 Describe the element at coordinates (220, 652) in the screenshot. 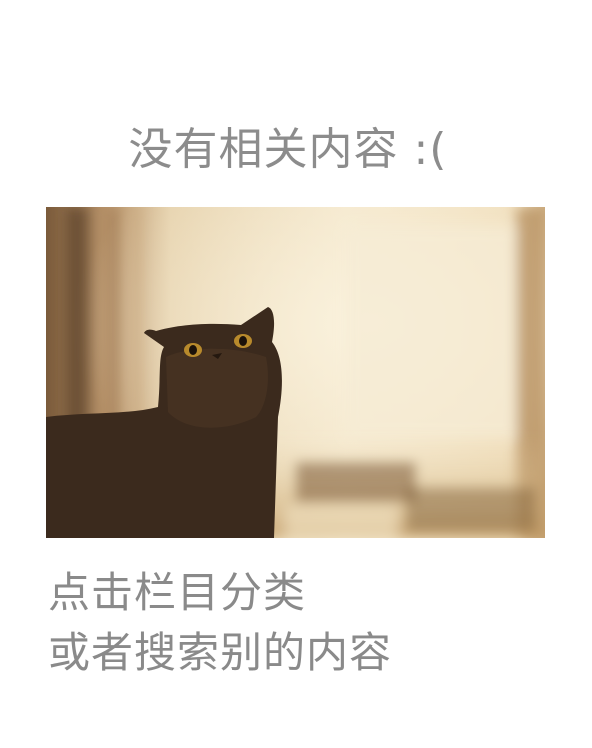

I see `empty-state-hint-line-2: 或者搜索别的内容` at that location.